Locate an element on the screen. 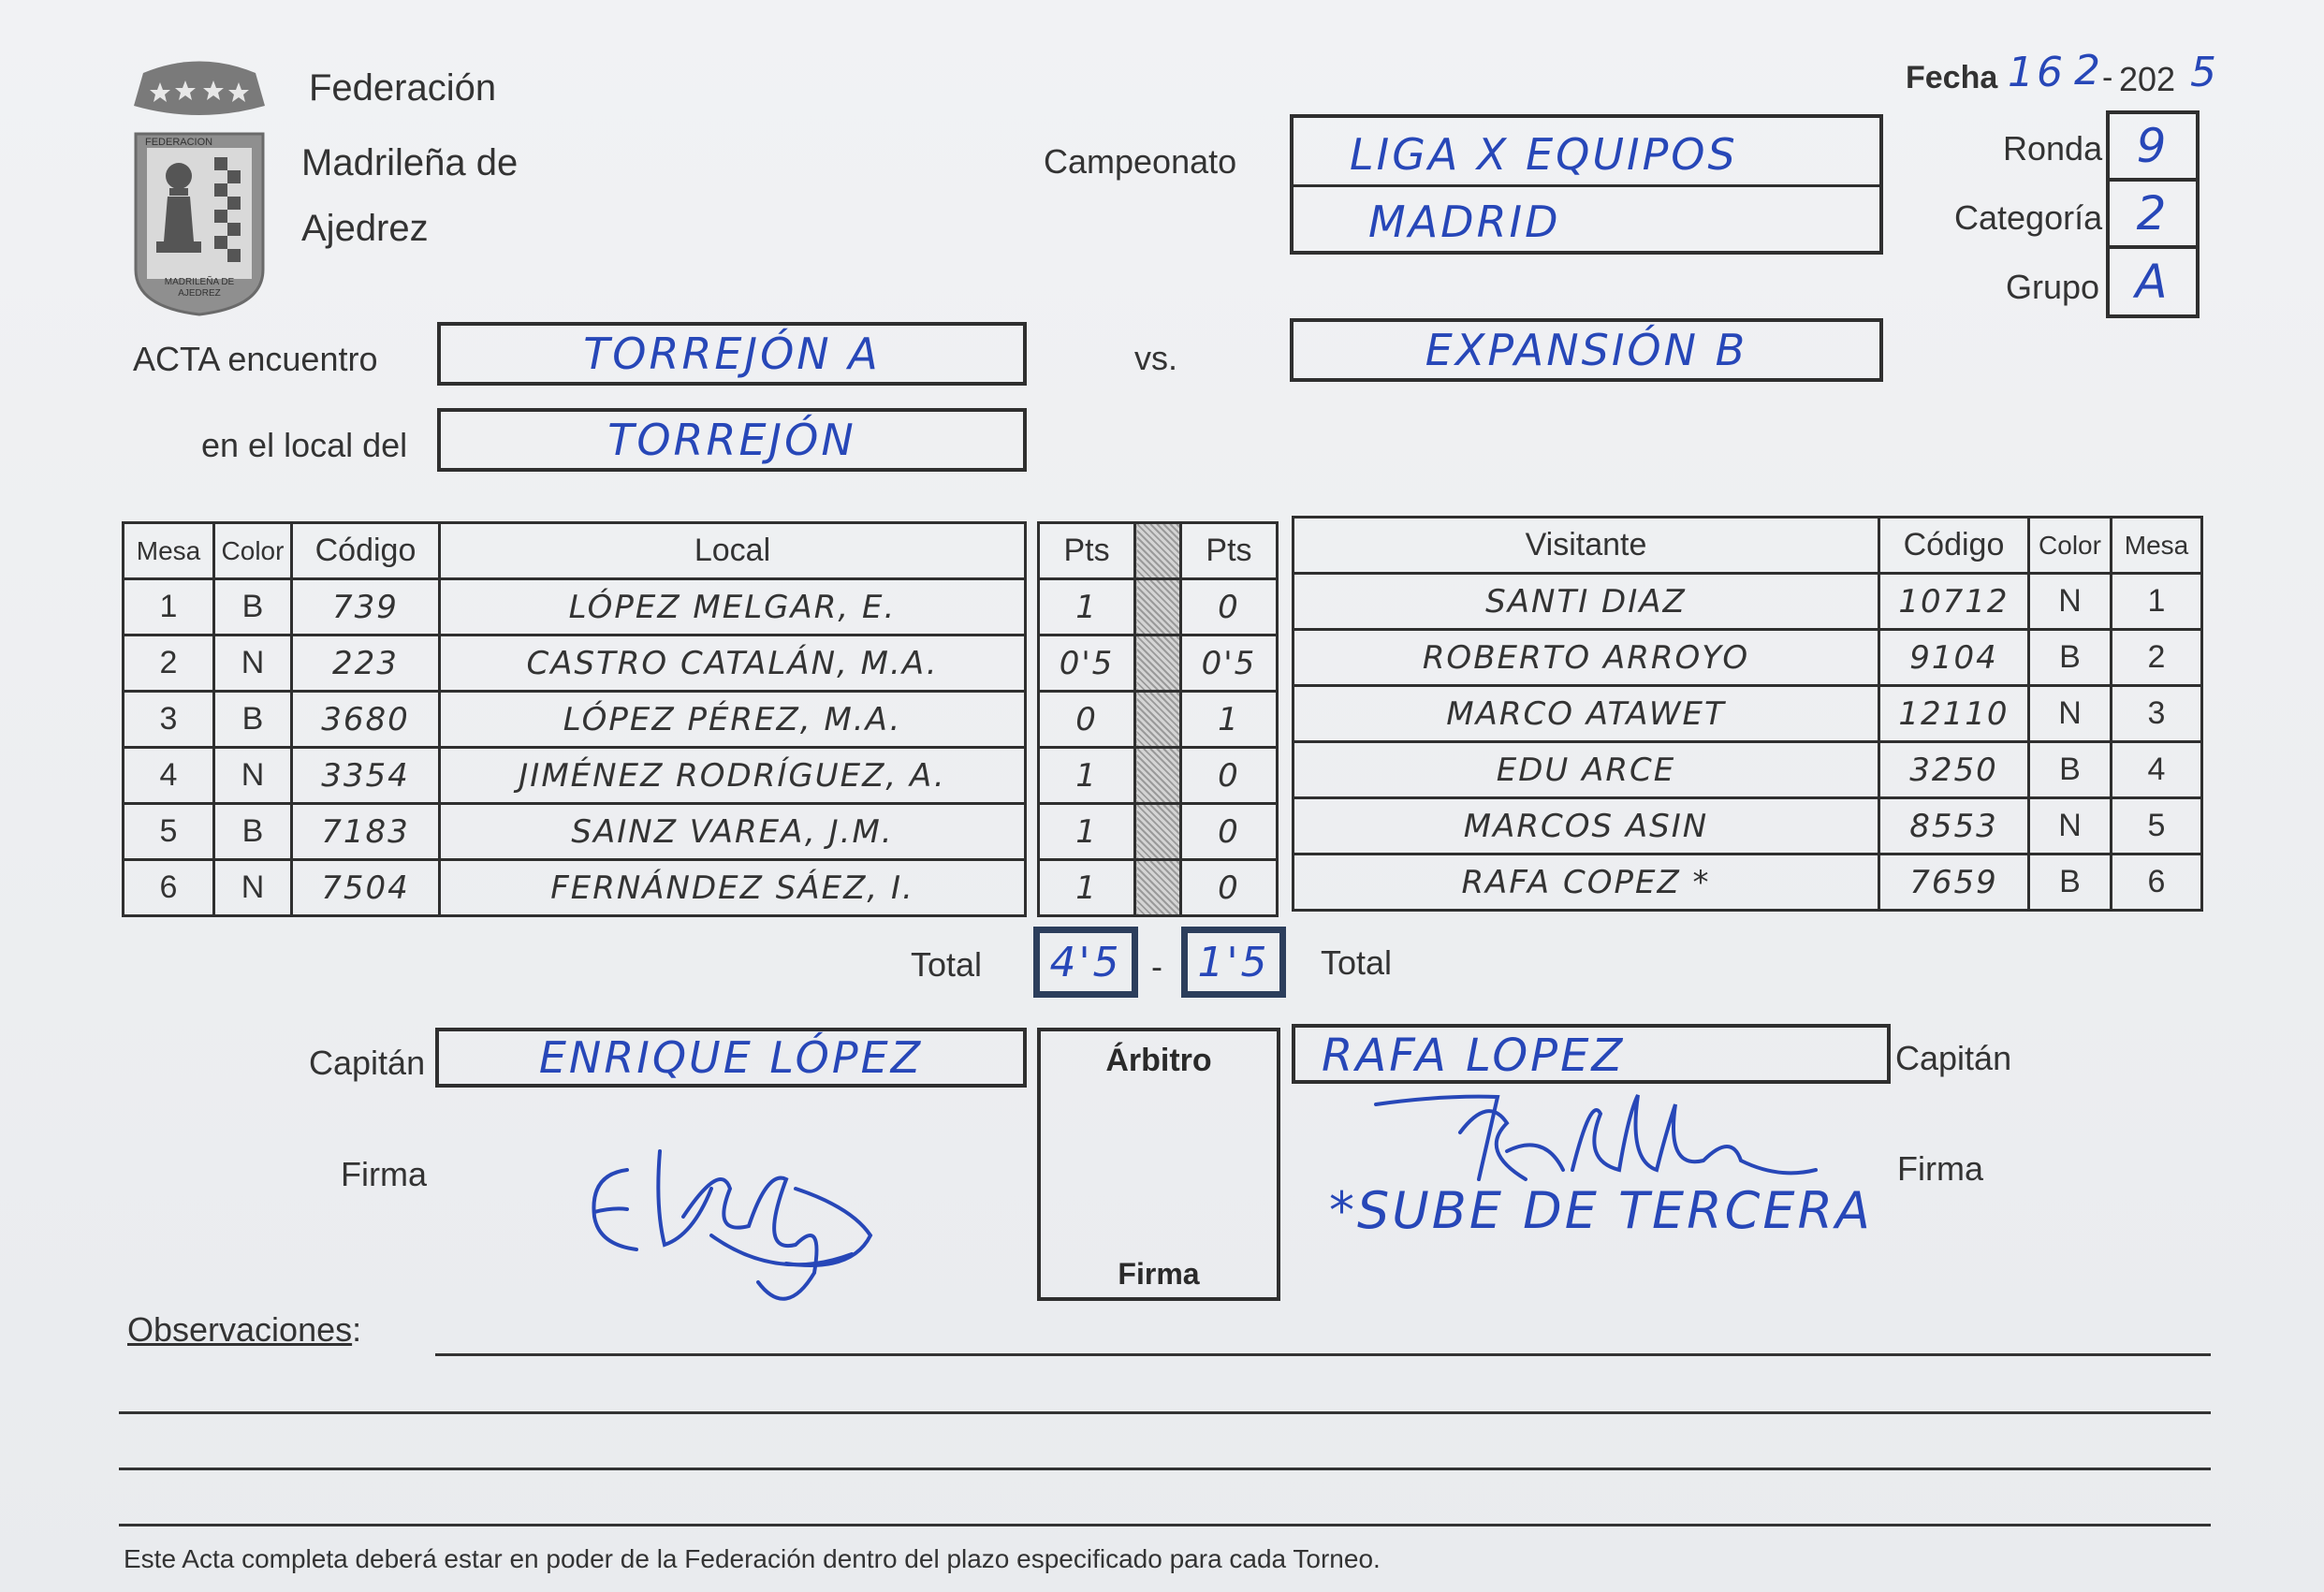 The height and width of the screenshot is (1592, 2324). total-local-label: Total is located at coordinates (947, 964).